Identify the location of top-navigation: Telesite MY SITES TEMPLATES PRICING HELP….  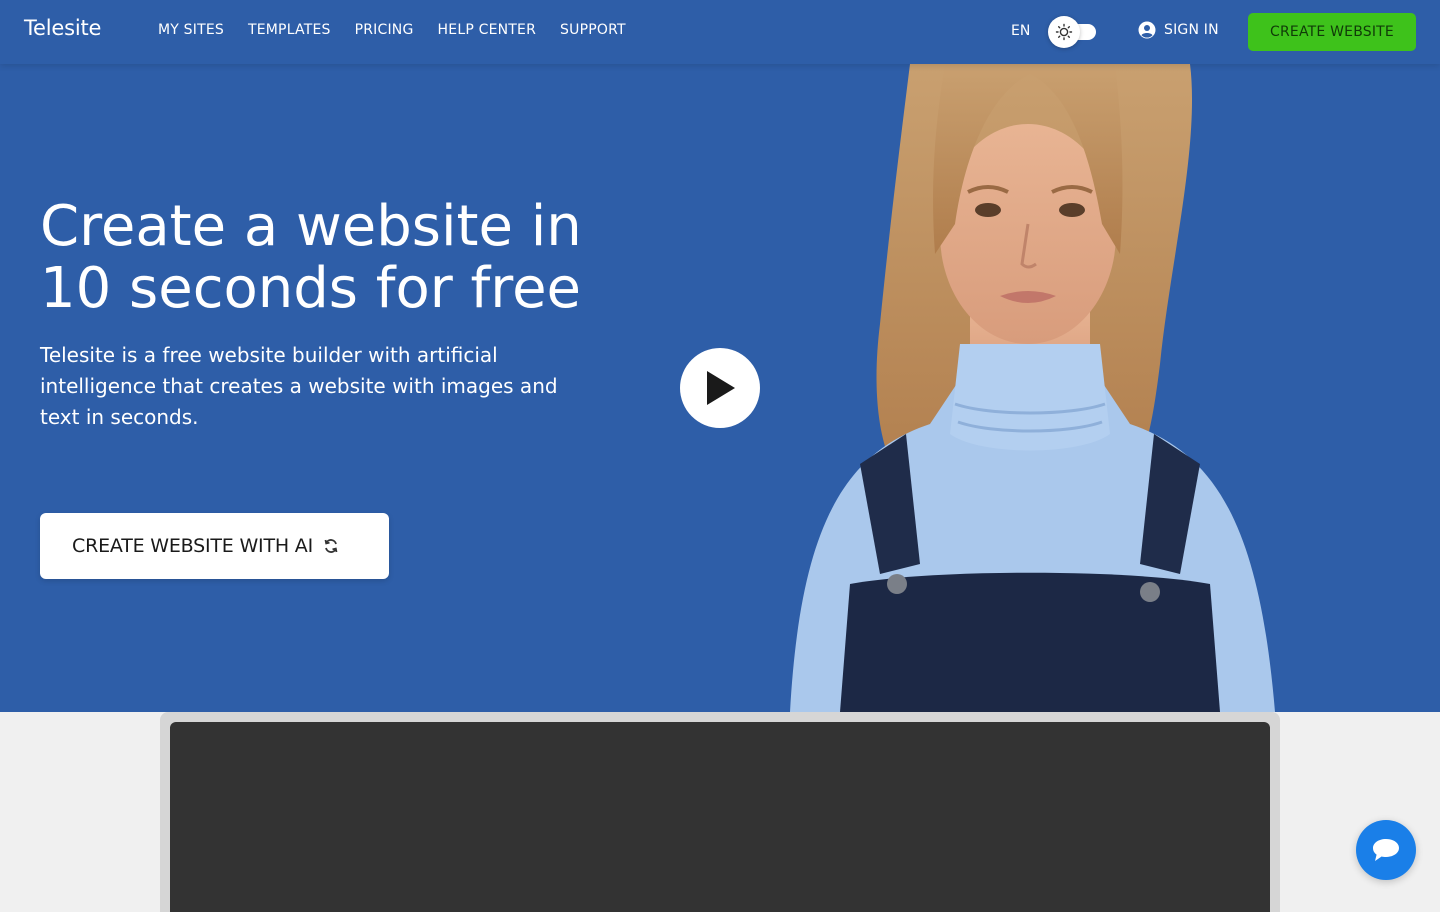
(720, 32).